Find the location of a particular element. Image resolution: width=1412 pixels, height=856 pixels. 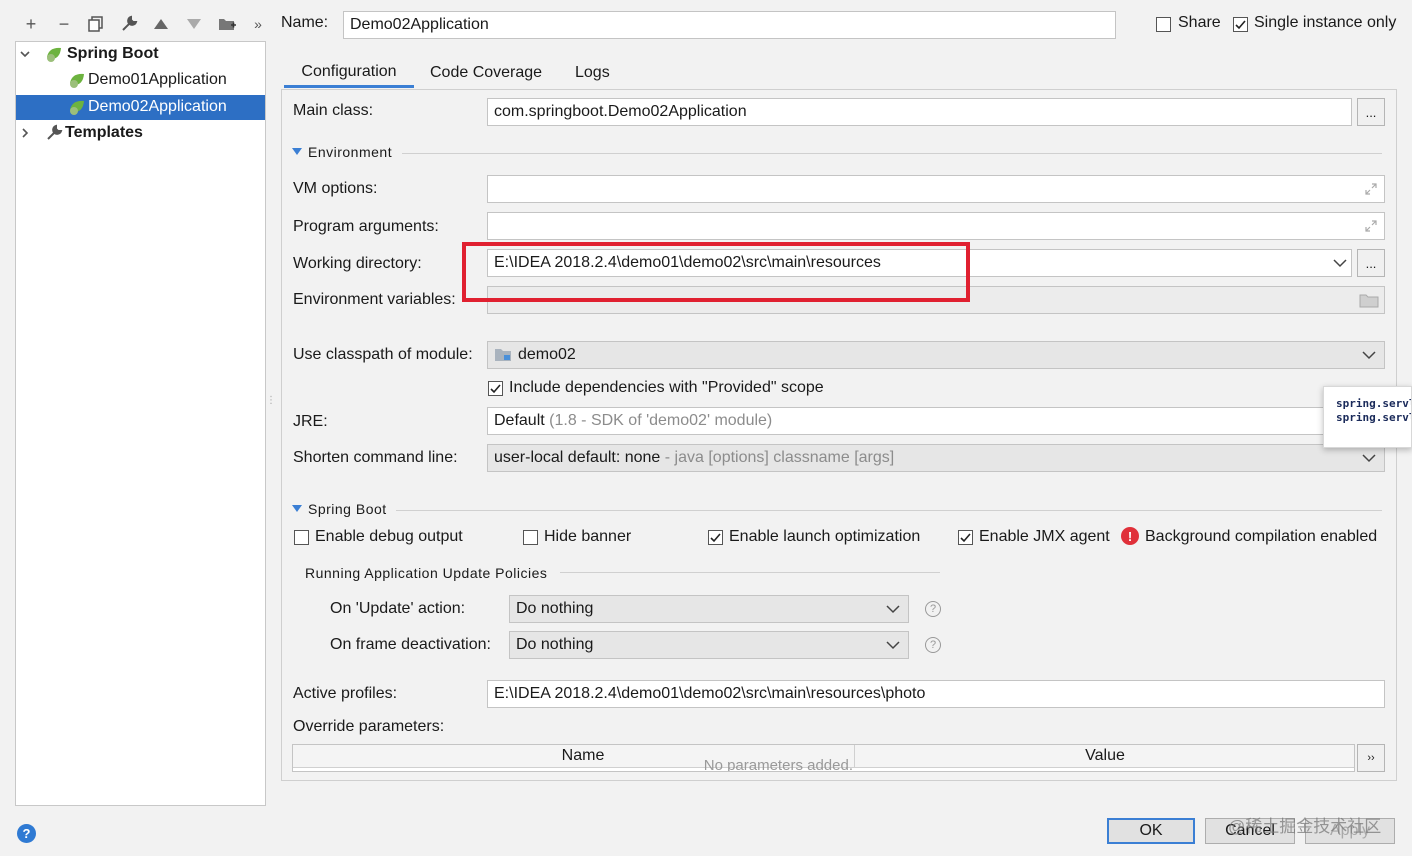

folder-add-icon is located at coordinates (227, 24).